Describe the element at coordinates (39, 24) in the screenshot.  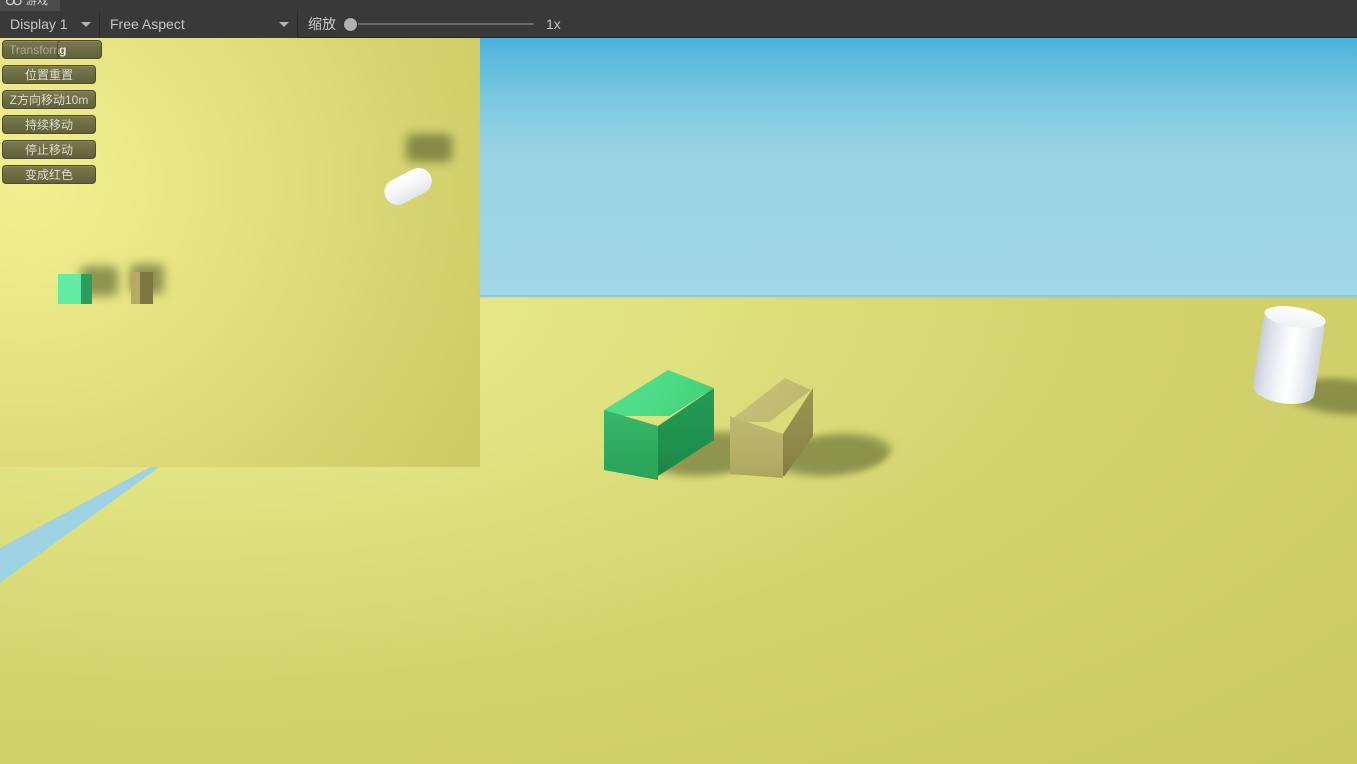
I see `display-dropdown-label: Display 1` at that location.